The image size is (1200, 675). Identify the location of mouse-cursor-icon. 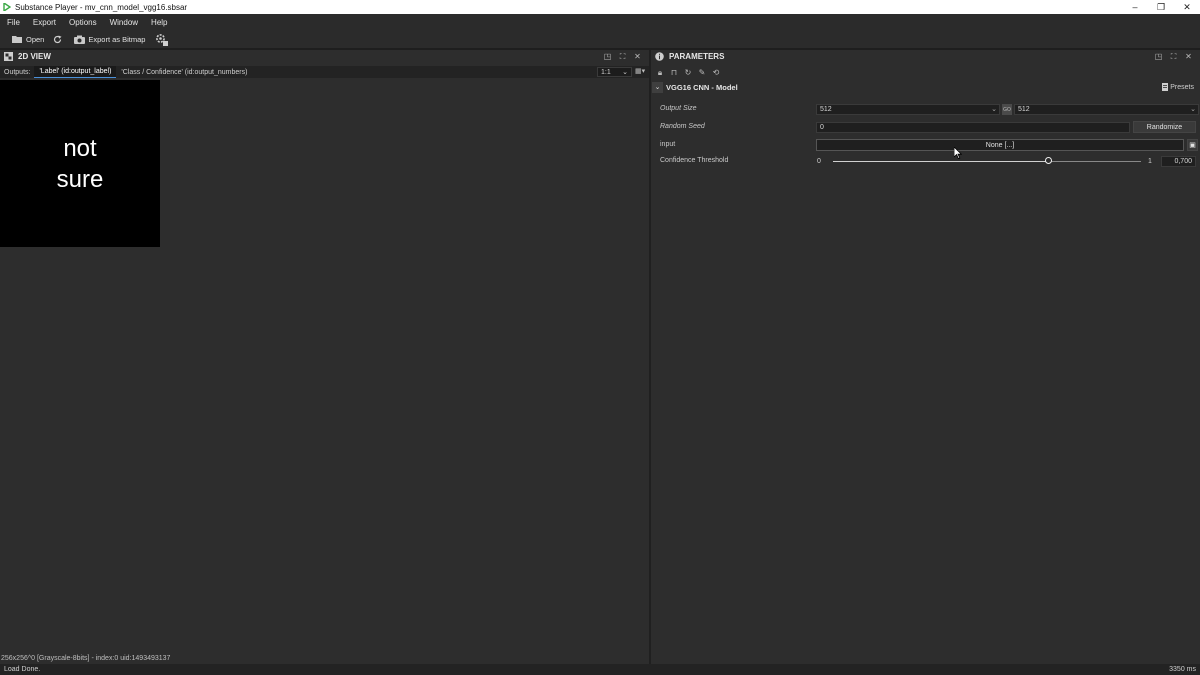
(958, 153).